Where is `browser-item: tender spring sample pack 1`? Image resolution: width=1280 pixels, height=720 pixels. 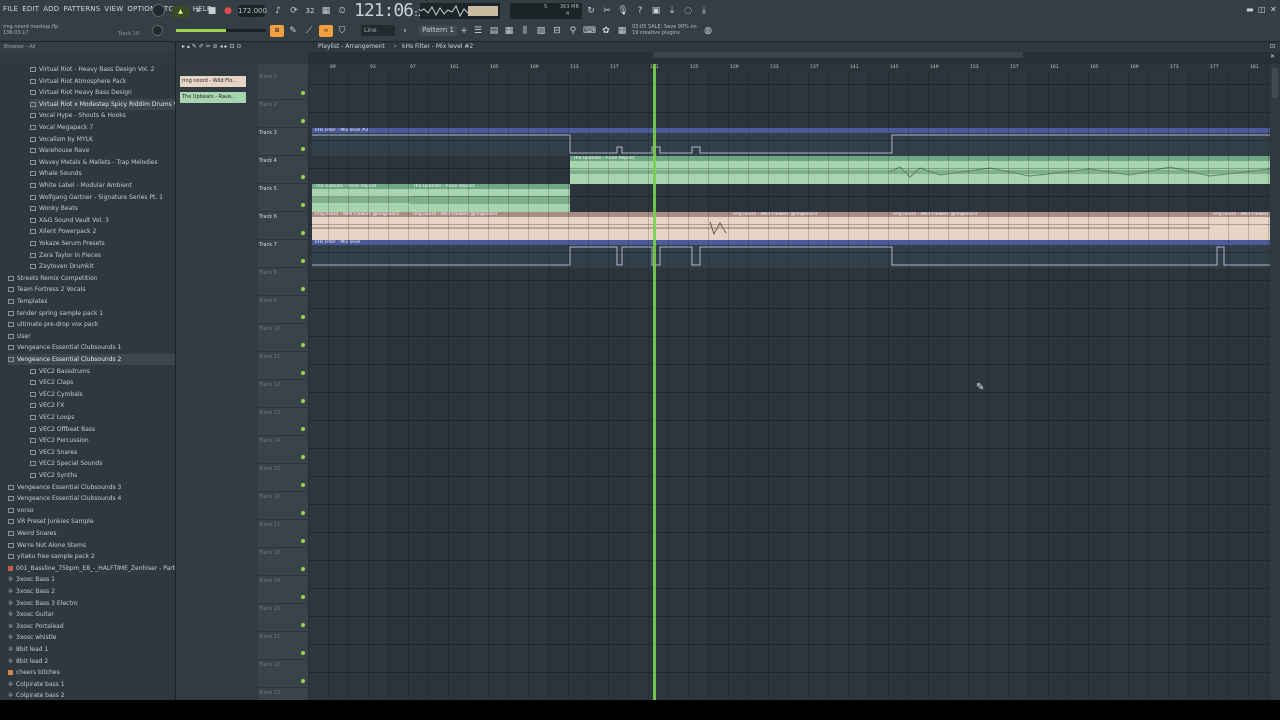 browser-item: tender spring sample pack 1 is located at coordinates (91, 313).